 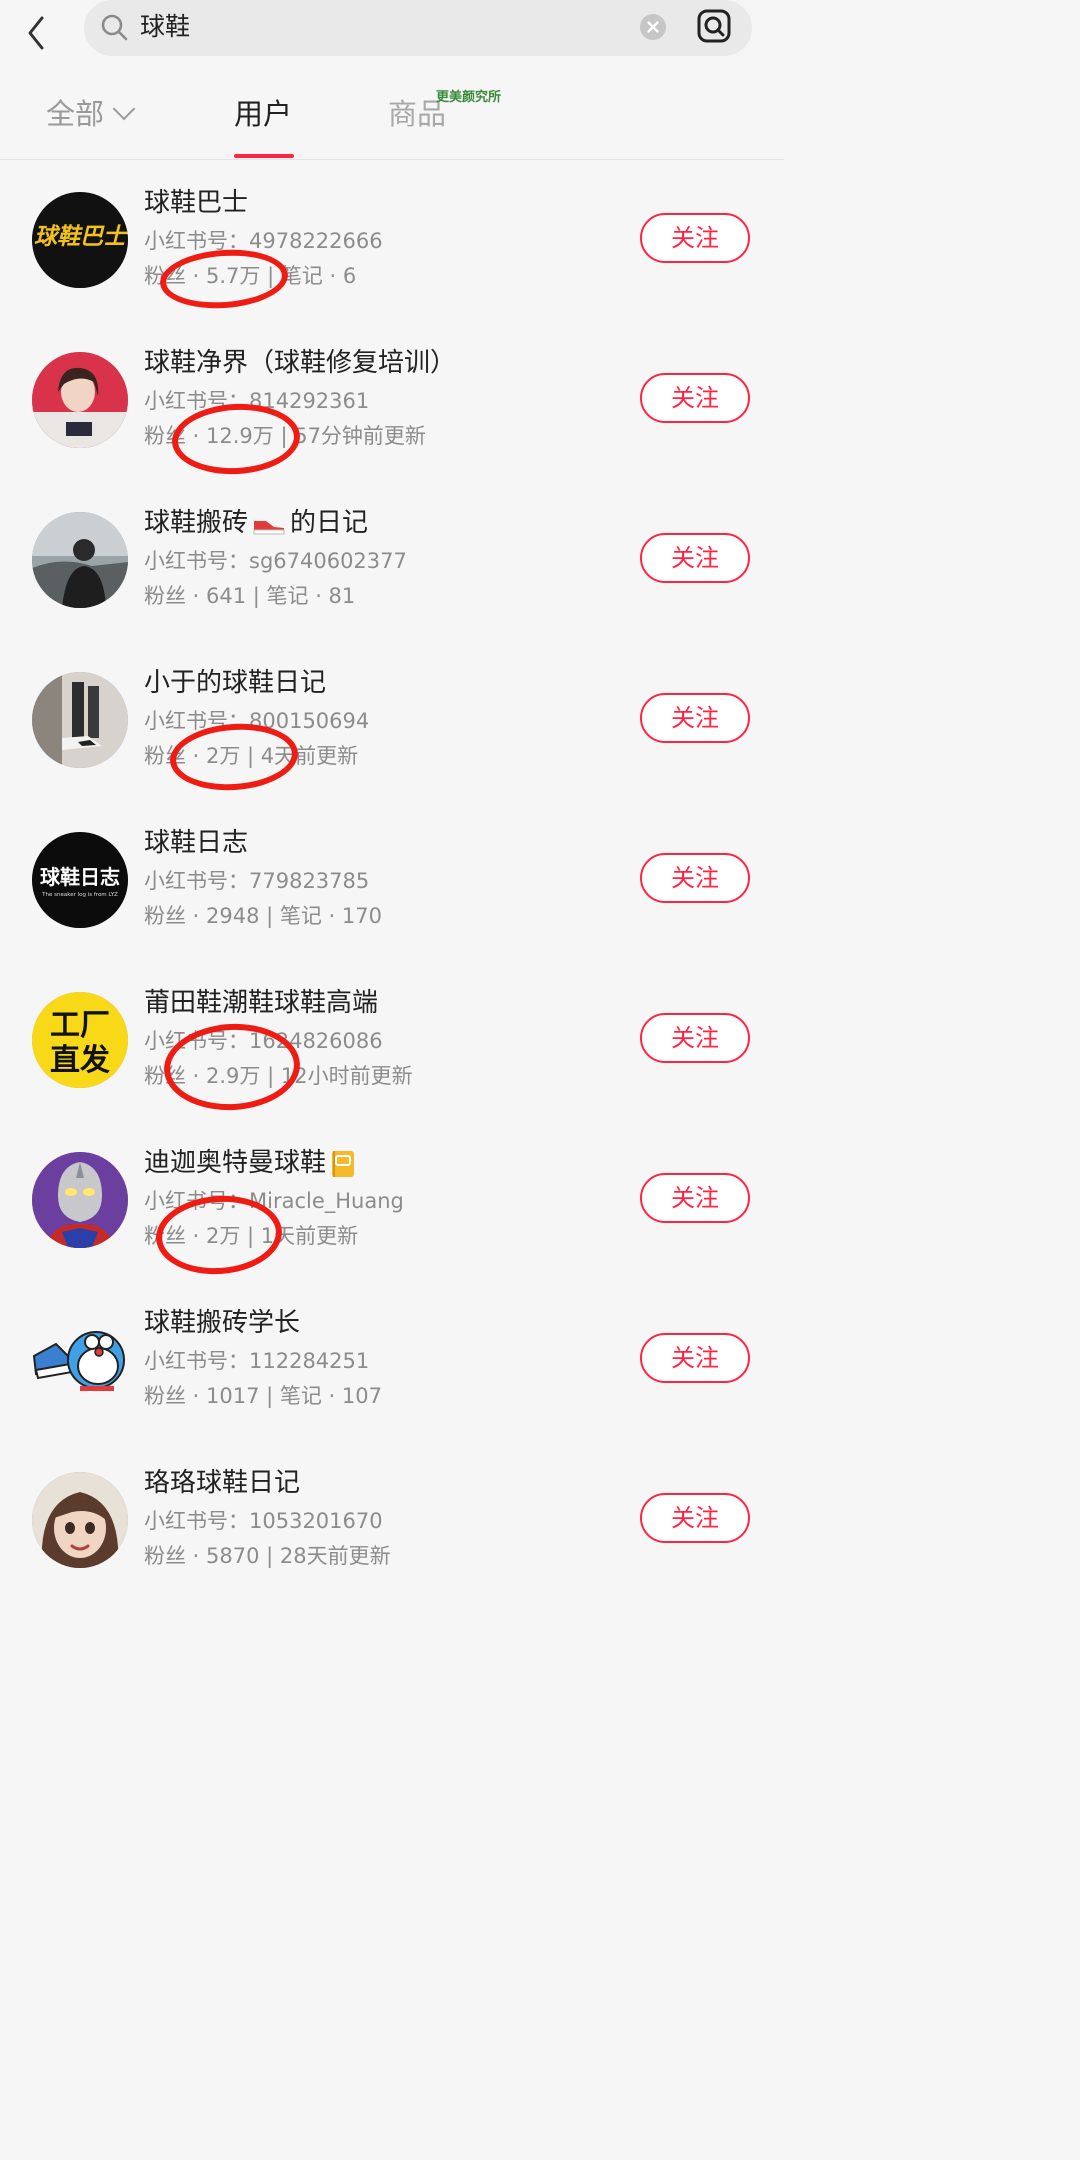 I want to click on active-tab-indicator, so click(x=264, y=156).